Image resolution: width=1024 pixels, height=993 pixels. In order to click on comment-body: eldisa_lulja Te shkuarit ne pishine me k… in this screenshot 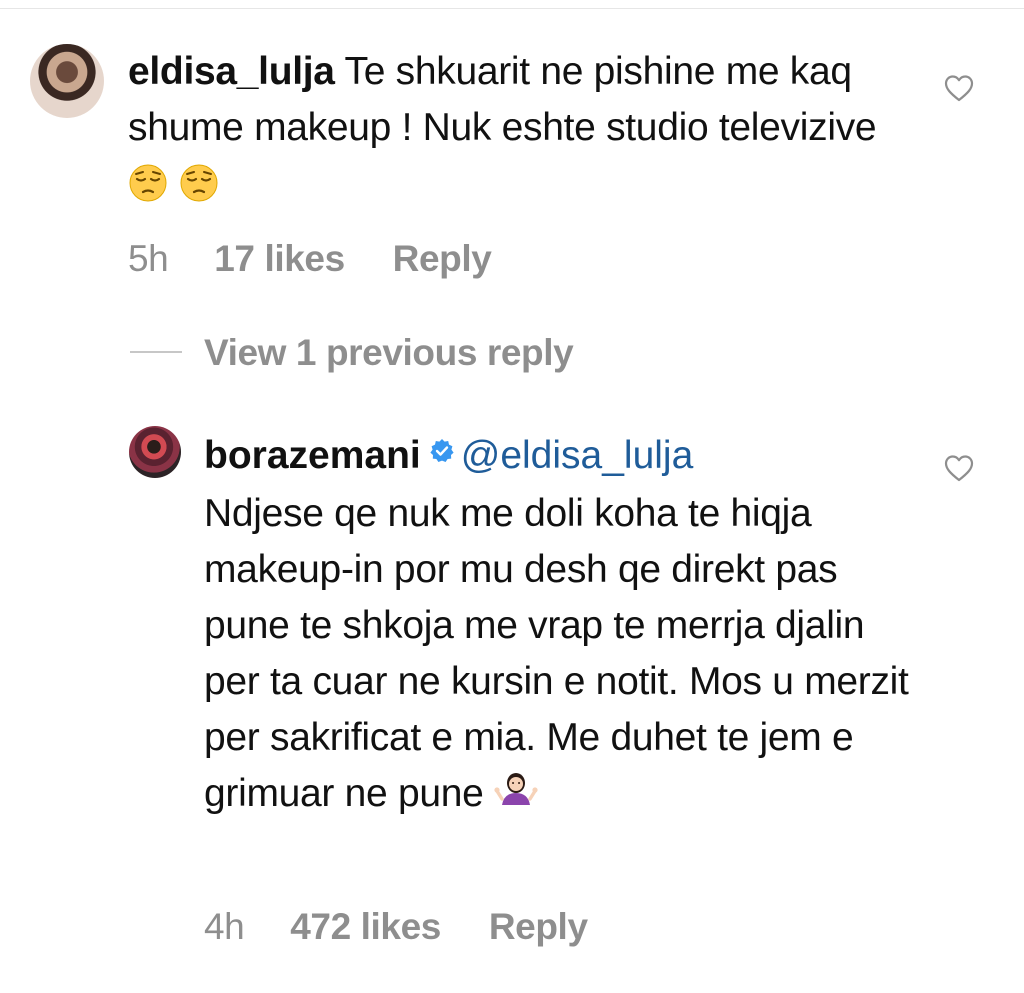, I will do `click(508, 131)`.